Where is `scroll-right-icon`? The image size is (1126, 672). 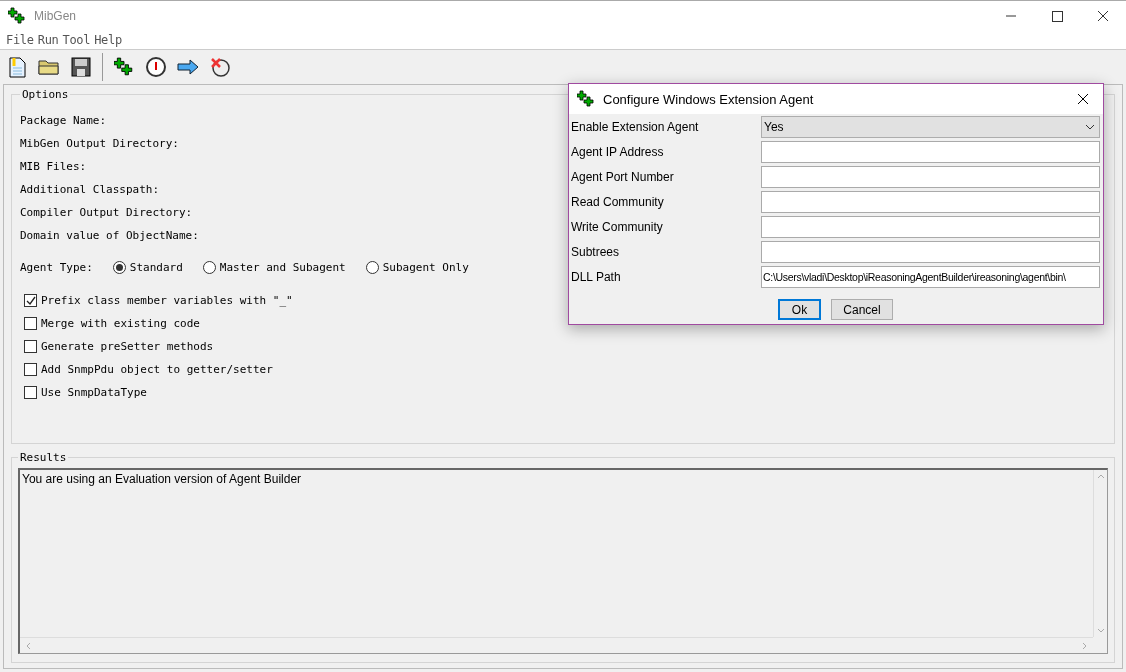
scroll-right-icon is located at coordinates (1084, 645).